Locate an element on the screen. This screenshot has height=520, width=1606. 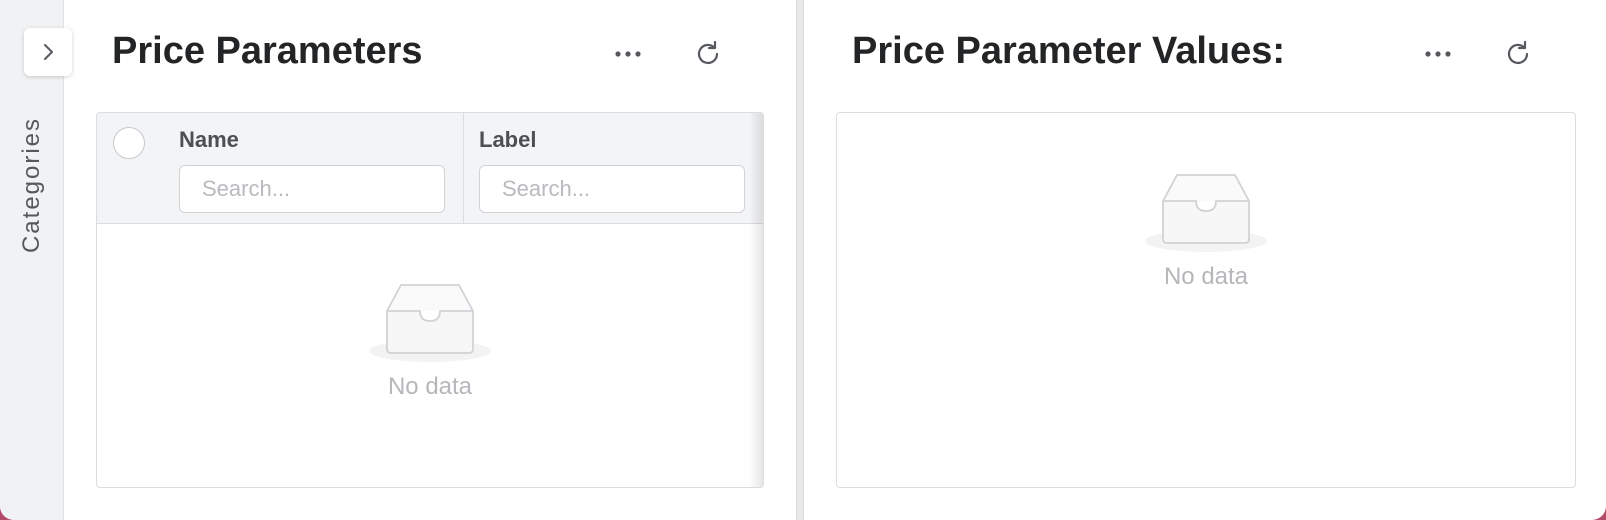
panel-resize-handle is located at coordinates (800, 260).